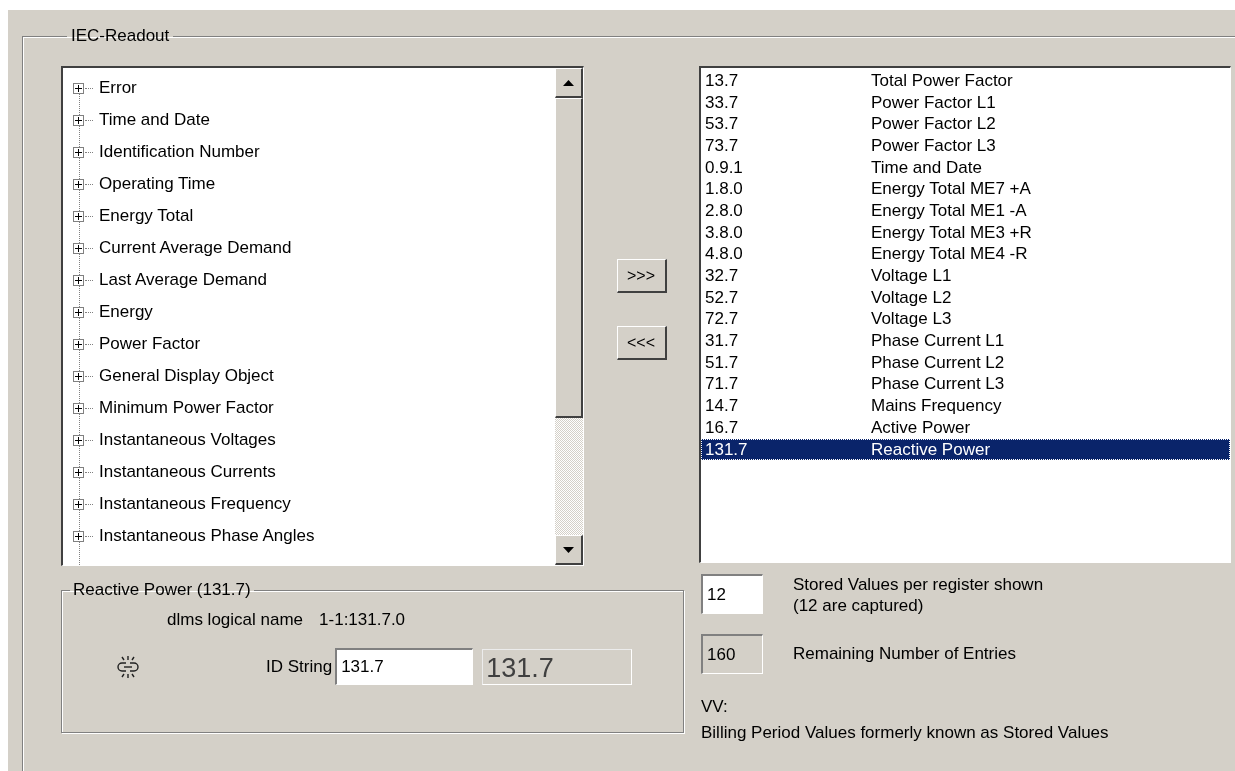  Describe the element at coordinates (965, 189) in the screenshot. I see `list-row: 1.8.0 Energy Total ME7 +A` at that location.